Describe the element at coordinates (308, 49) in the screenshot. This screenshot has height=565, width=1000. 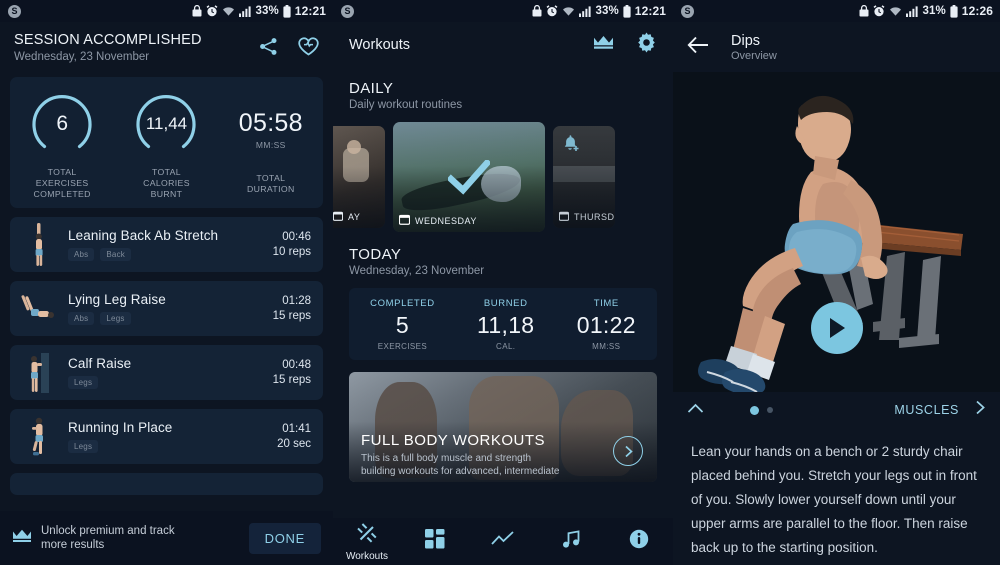
I see `heart-icon` at that location.